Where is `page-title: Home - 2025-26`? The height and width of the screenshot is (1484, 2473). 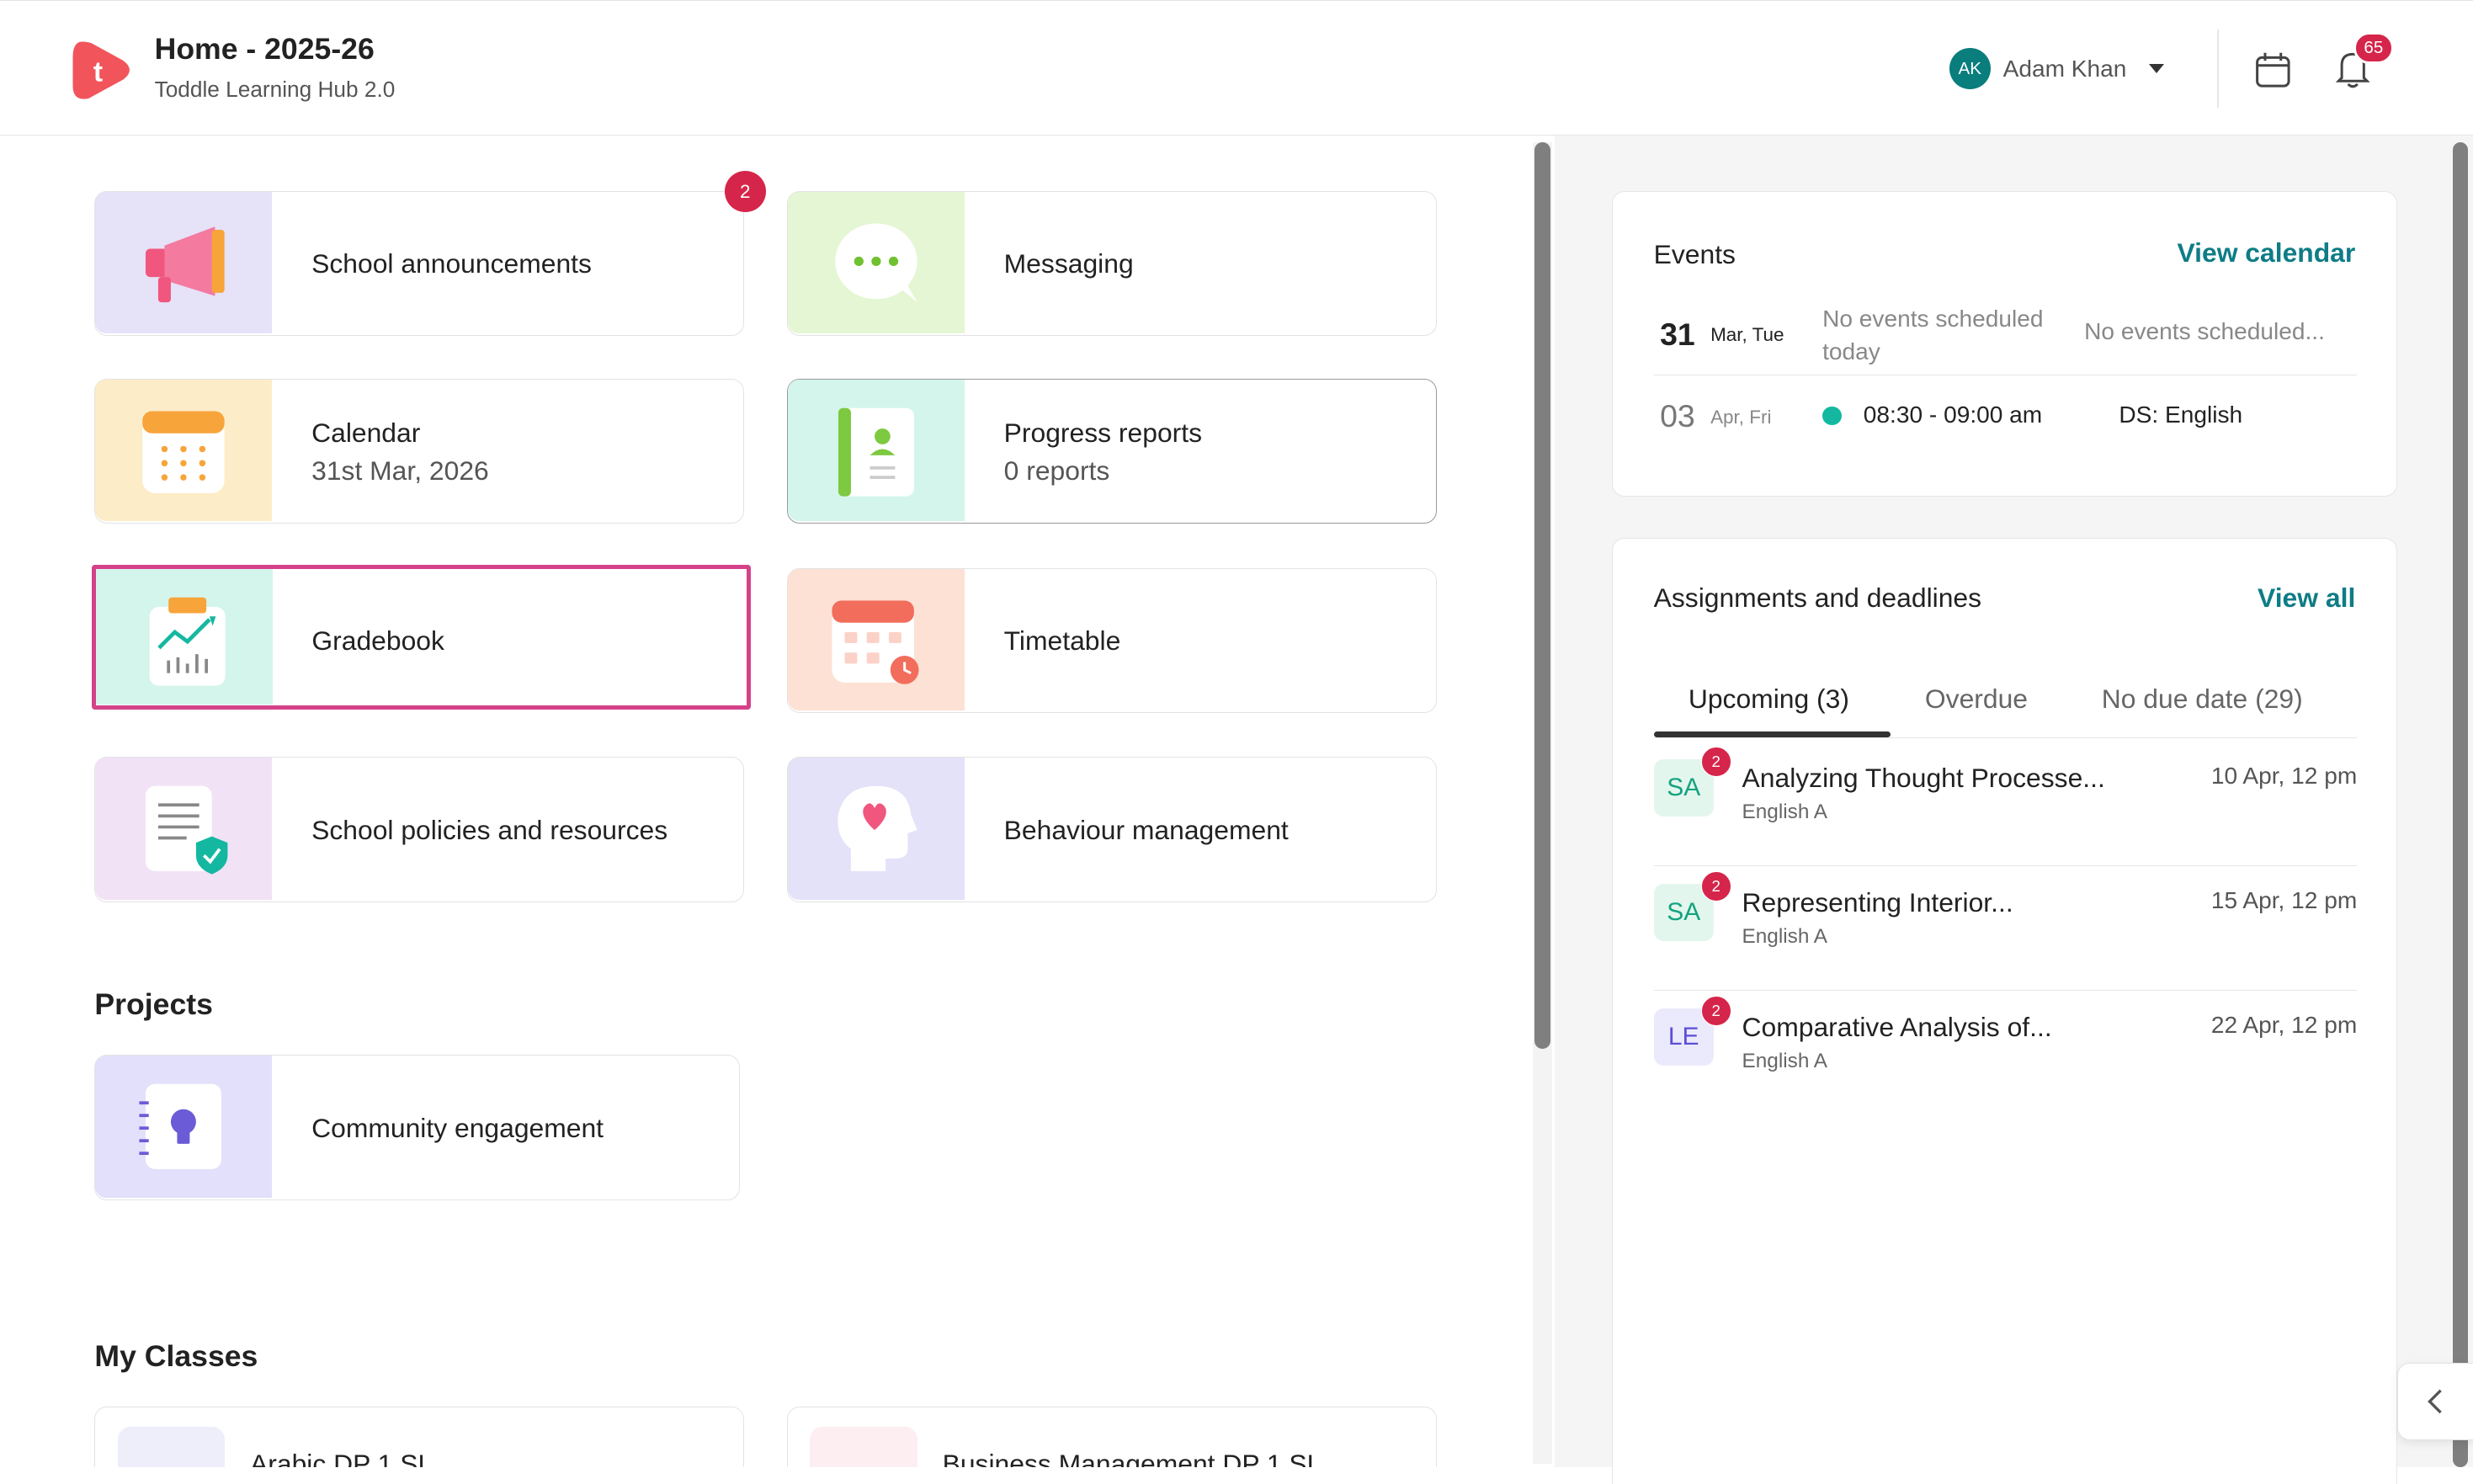
page-title: Home - 2025-26 is located at coordinates (264, 49).